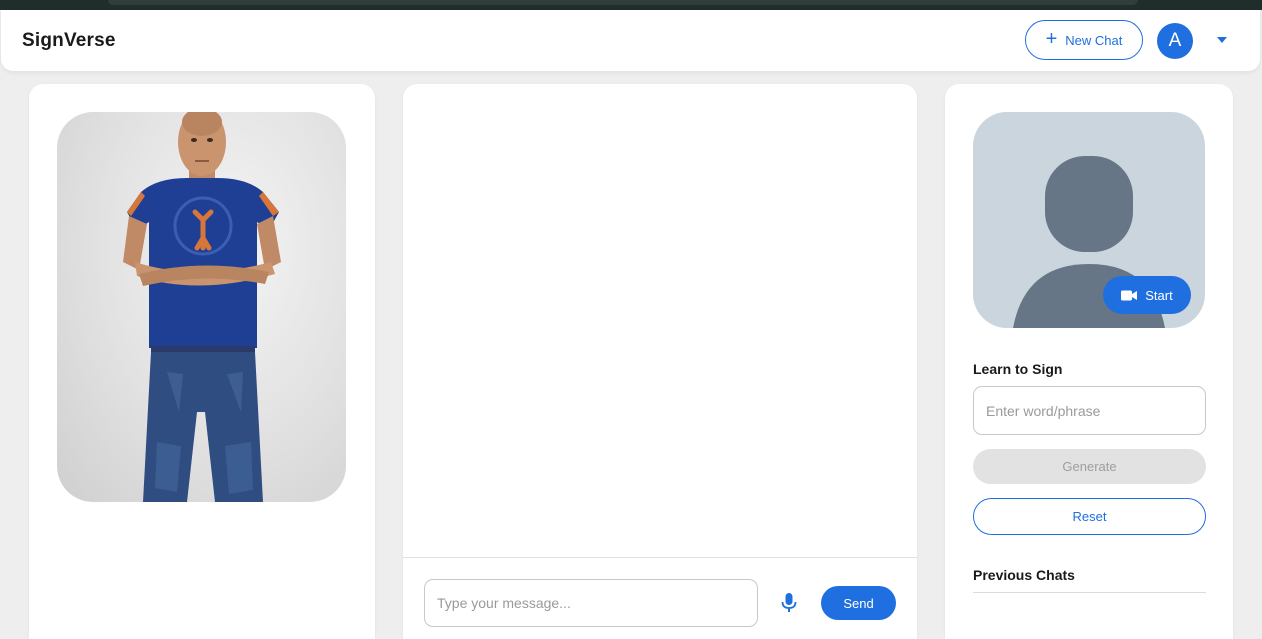  I want to click on start-camera-button: Start, so click(1147, 295).